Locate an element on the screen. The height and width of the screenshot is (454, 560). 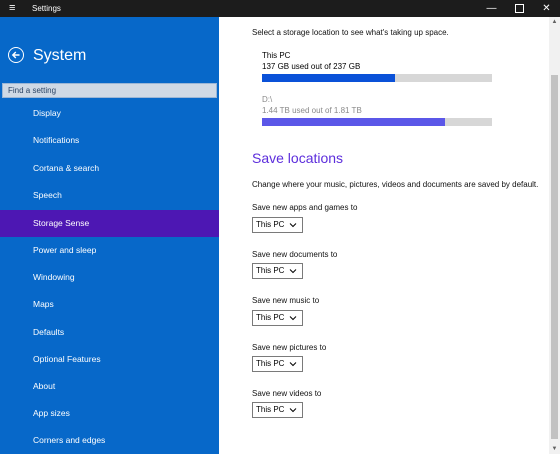
maximize-button is located at coordinates (519, 8).